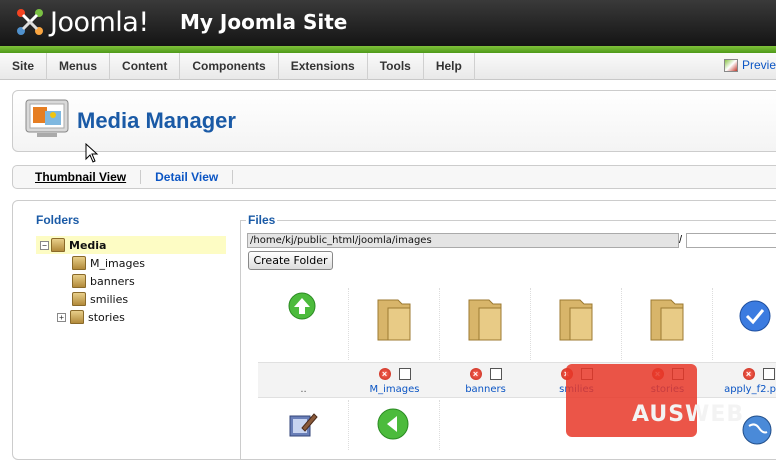 This screenshot has width=776, height=460. I want to click on tab-thumbnail-view: Thumbnail View, so click(80, 177).